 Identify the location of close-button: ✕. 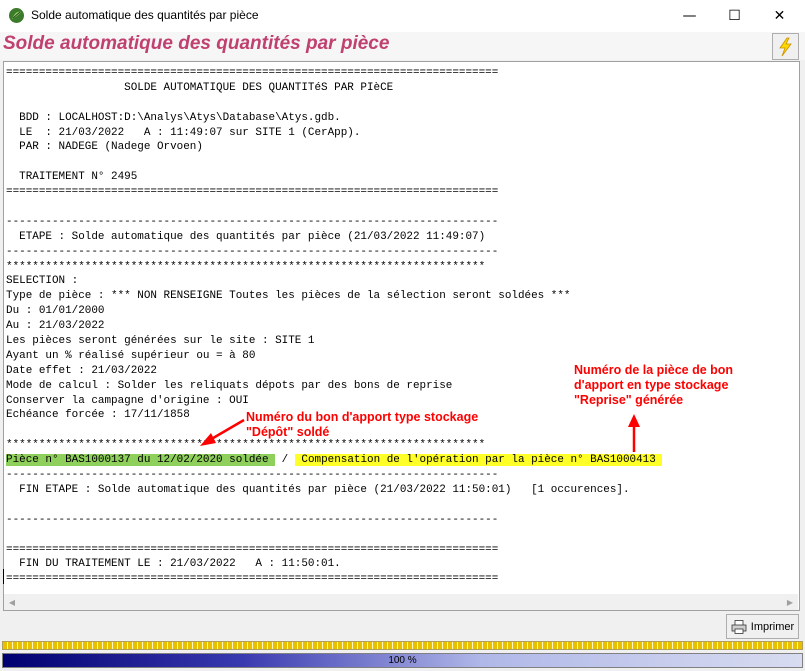
(779, 16).